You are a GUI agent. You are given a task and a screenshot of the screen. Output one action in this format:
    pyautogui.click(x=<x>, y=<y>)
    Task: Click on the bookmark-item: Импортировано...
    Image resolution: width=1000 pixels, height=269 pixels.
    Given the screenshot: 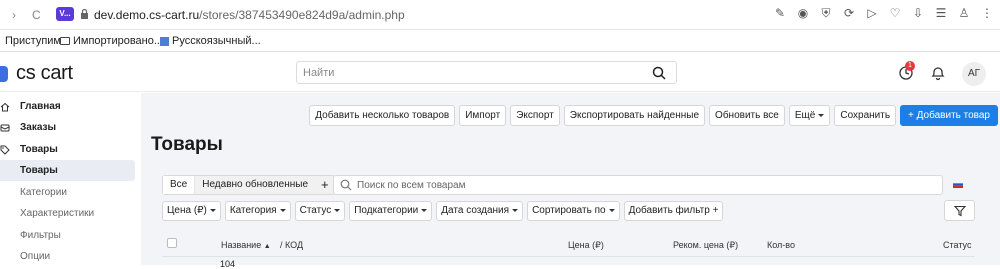 What is the action you would take?
    pyautogui.click(x=111, y=41)
    